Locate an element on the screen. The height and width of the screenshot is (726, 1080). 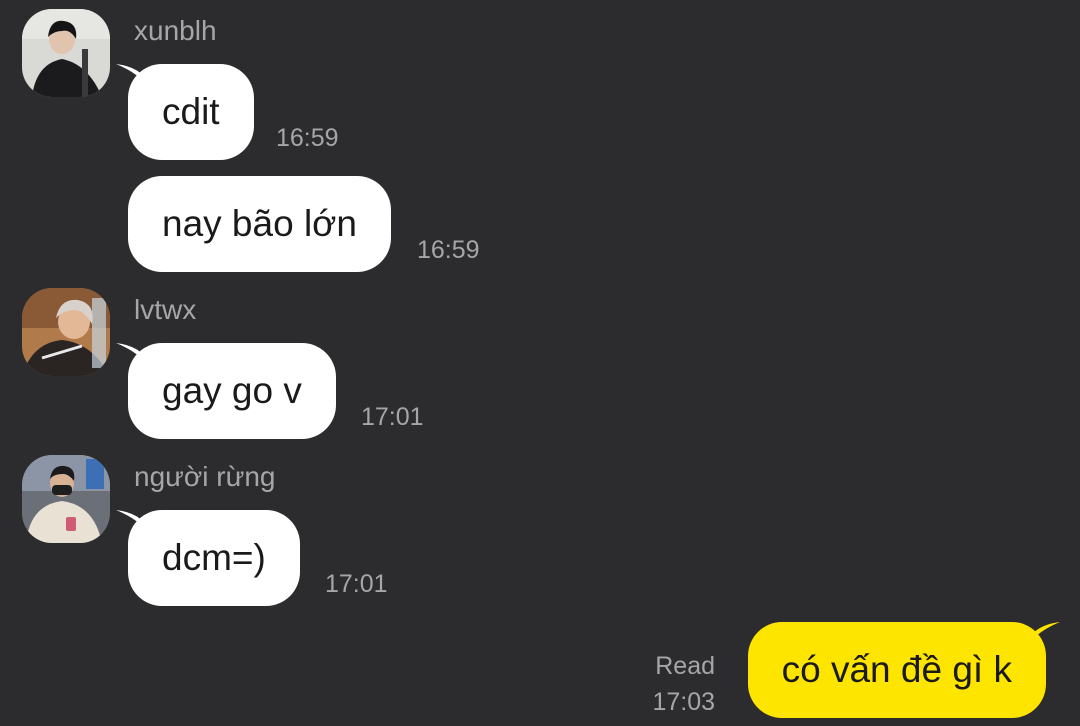
avatar-xunblh is located at coordinates (66, 53).